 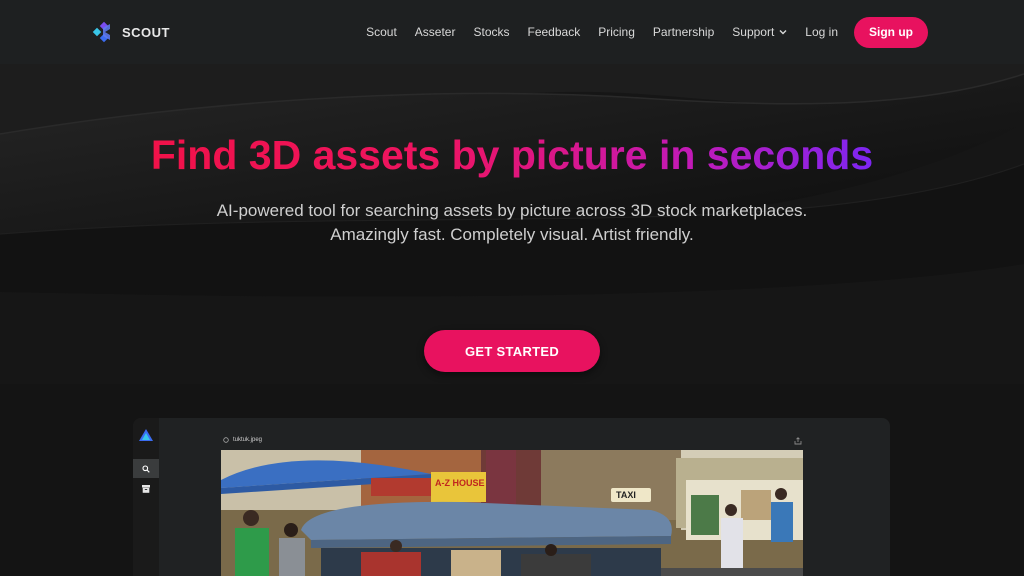 I want to click on tuktuk-photo: A-Z HOUSE TAXI, so click(x=512, y=513).